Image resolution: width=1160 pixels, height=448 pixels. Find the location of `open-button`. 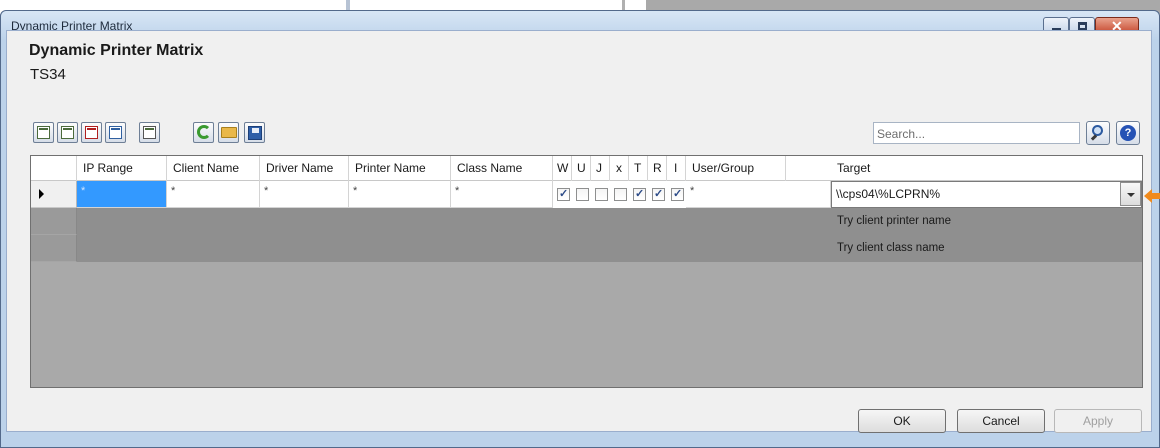

open-button is located at coordinates (228, 132).